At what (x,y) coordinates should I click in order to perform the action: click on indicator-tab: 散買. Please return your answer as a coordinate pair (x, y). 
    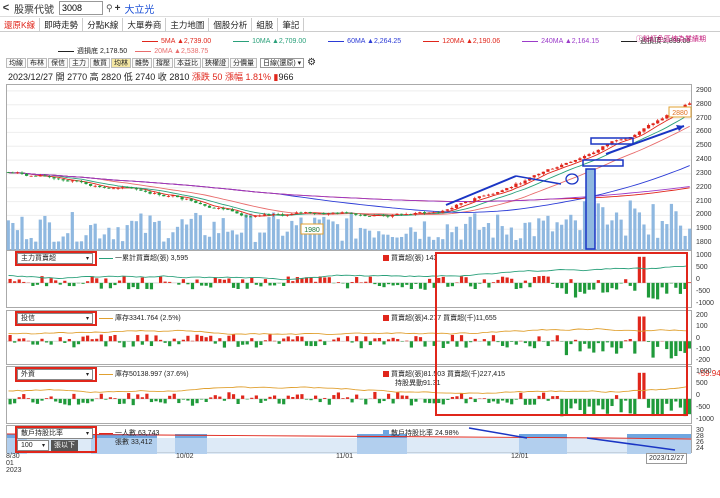
    Looking at the image, I should click on (100, 63).